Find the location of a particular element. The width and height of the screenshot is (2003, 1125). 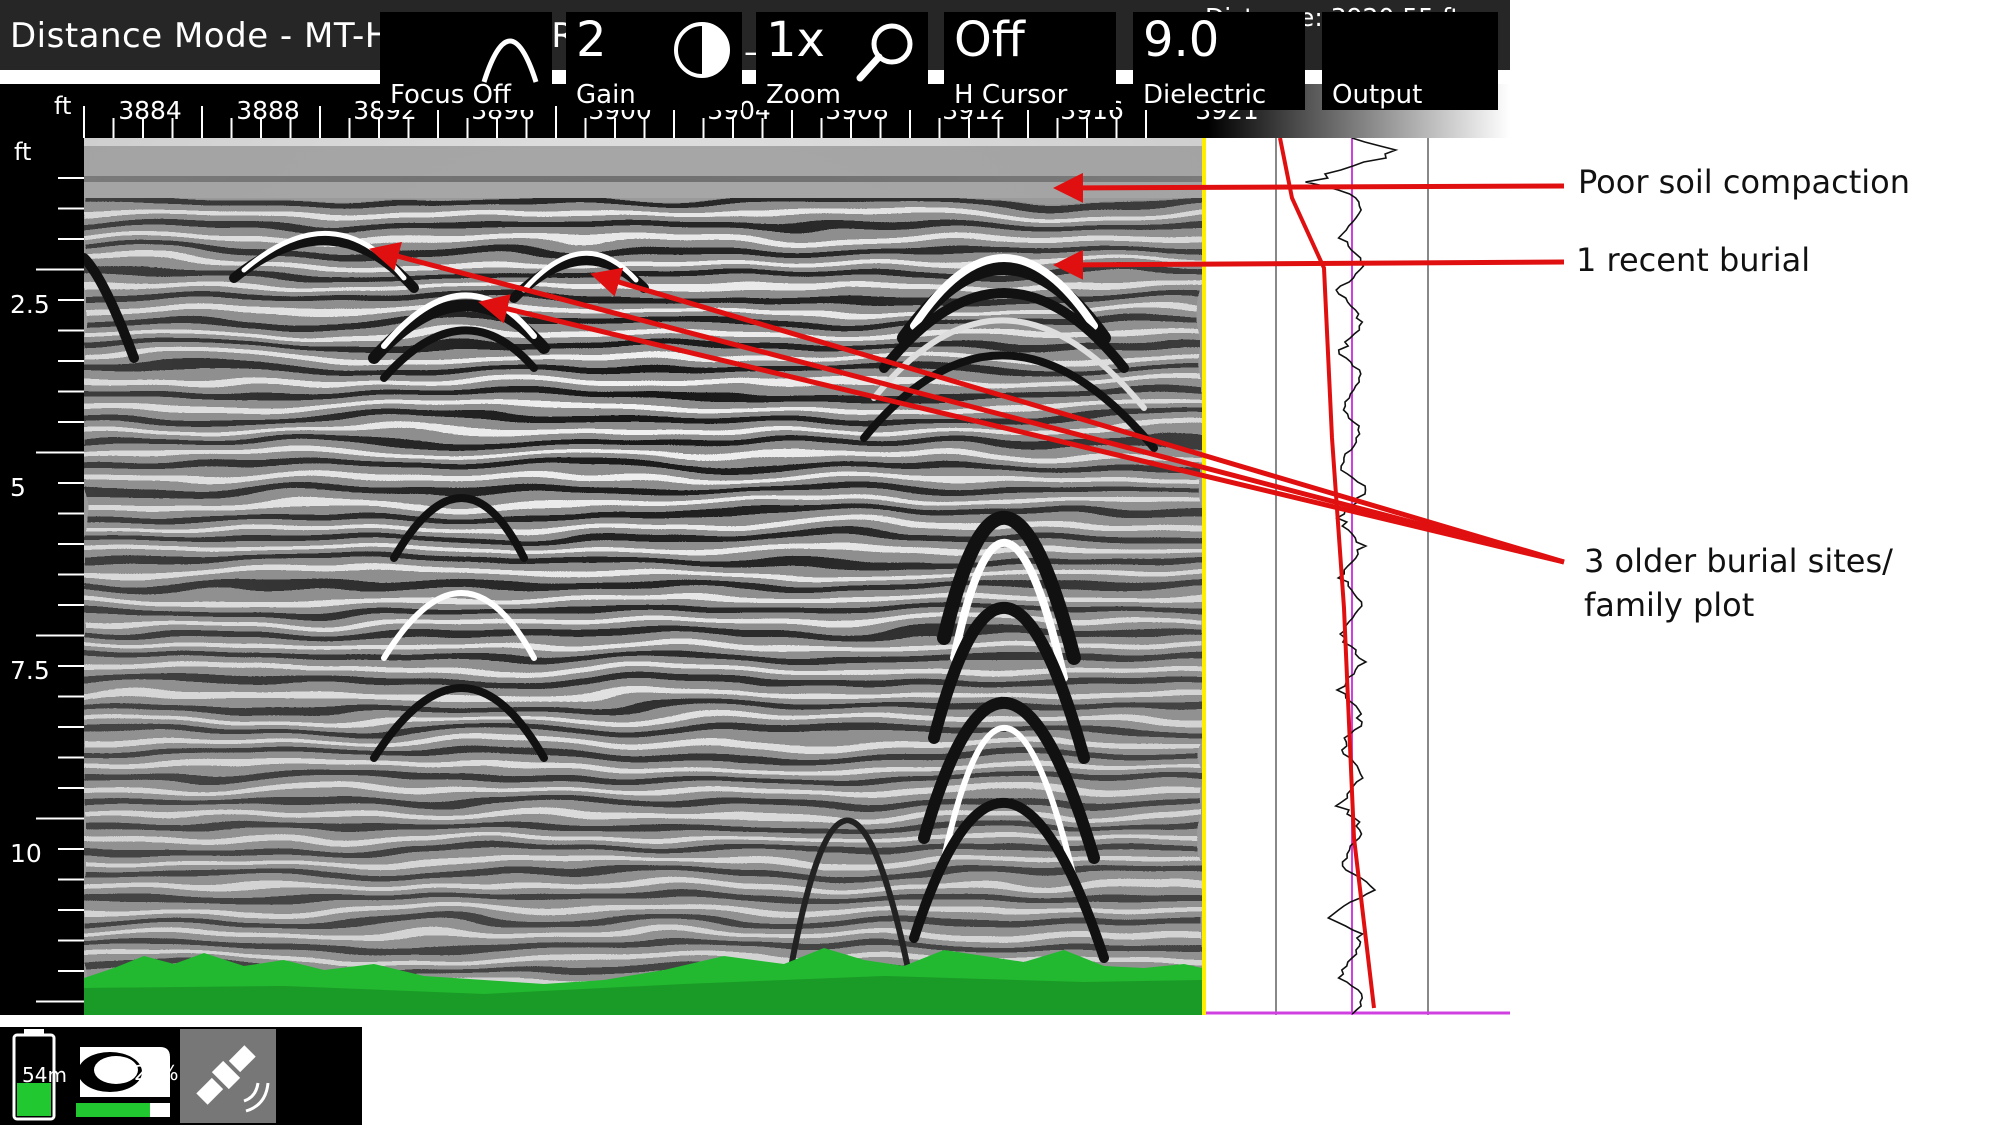

h-cursor-label: H Cursor is located at coordinates (1011, 95).